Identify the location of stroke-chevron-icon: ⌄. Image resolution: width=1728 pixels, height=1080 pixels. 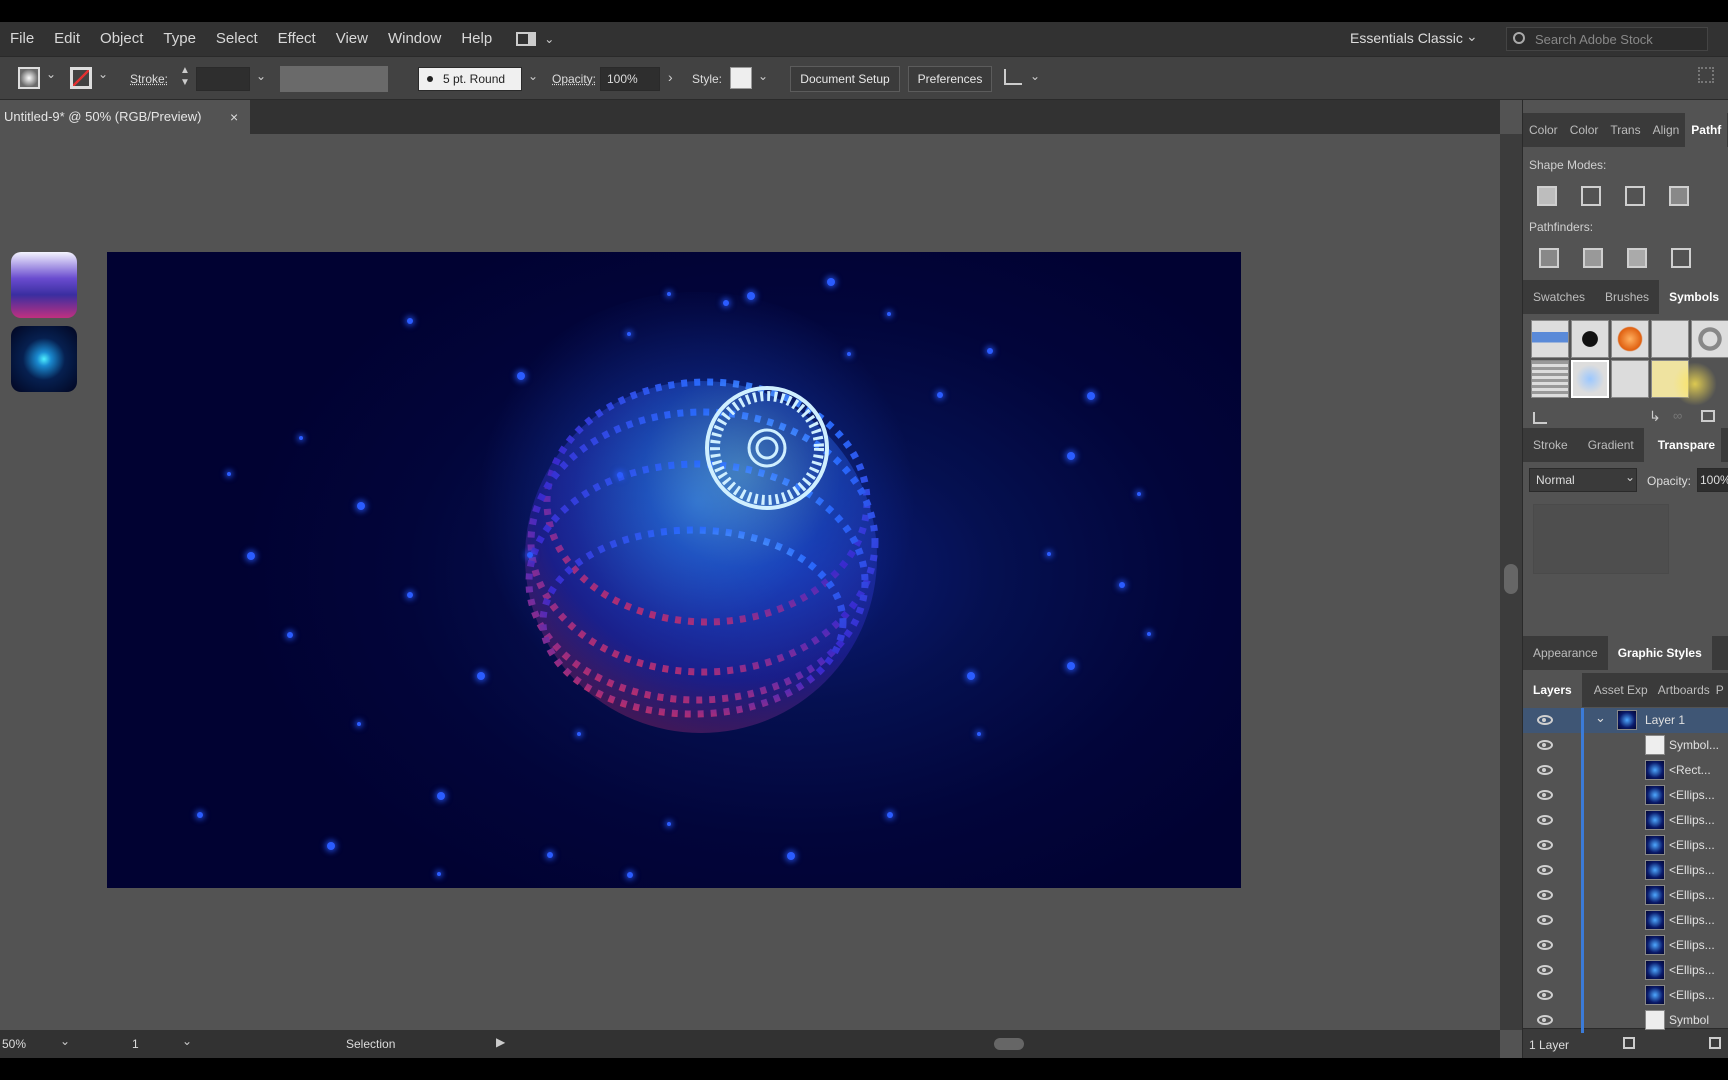
(103, 74).